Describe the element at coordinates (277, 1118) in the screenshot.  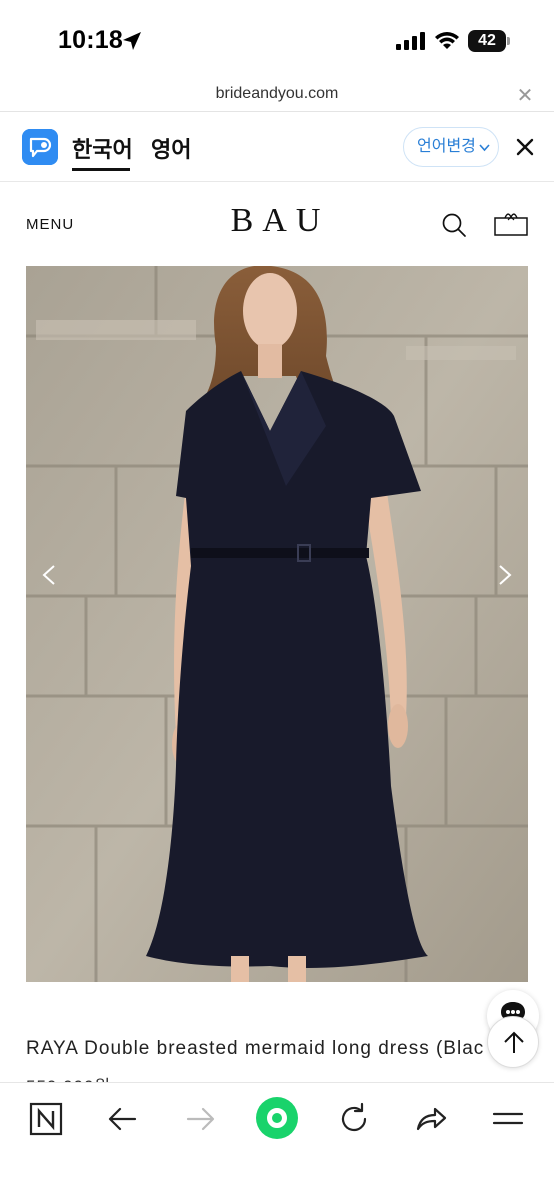
I see `green-dot-icon` at that location.